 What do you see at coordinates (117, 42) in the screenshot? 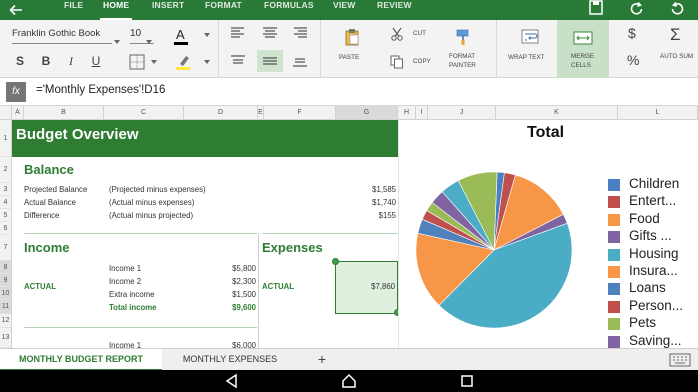
I see `font-name-dropdown-icon` at bounding box center [117, 42].